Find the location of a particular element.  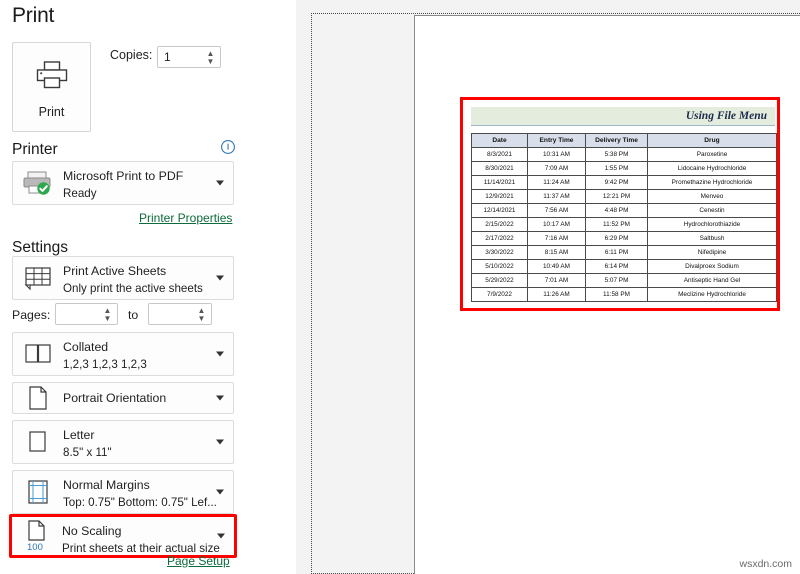

table-row: 2/17/2022 7:16 AM 6:29 PM Saltbush is located at coordinates (624, 238).